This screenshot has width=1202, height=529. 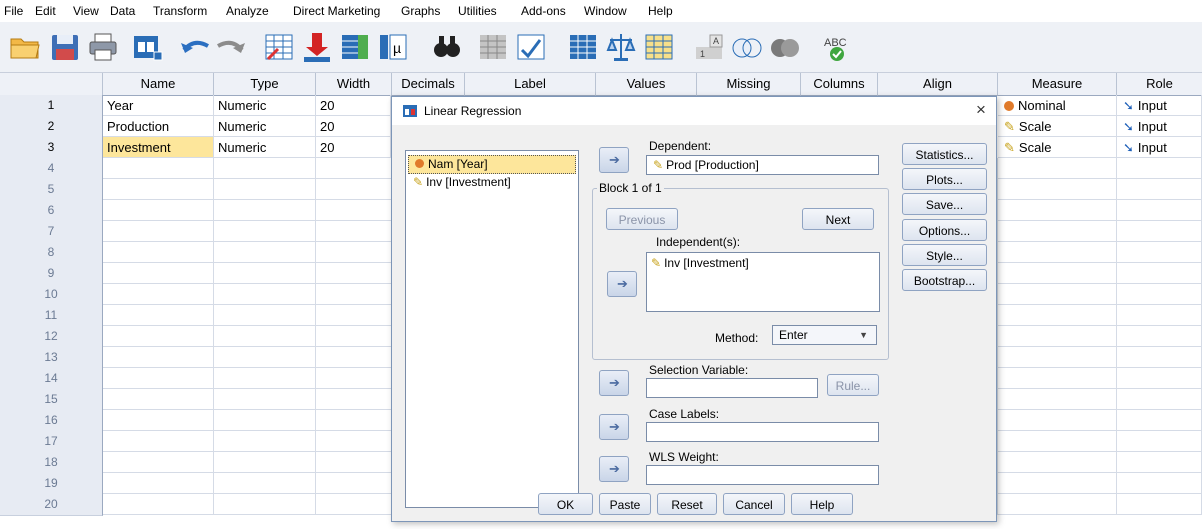 I want to click on menu-window: Window, so click(x=605, y=11).